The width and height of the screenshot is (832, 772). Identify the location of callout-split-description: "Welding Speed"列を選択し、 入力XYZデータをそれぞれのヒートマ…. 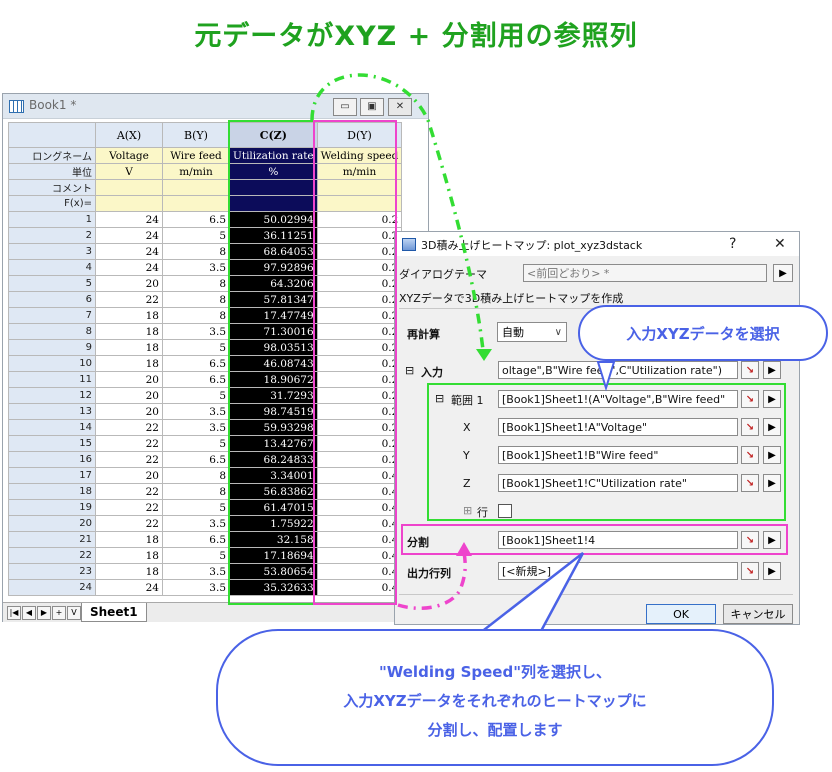
(495, 697).